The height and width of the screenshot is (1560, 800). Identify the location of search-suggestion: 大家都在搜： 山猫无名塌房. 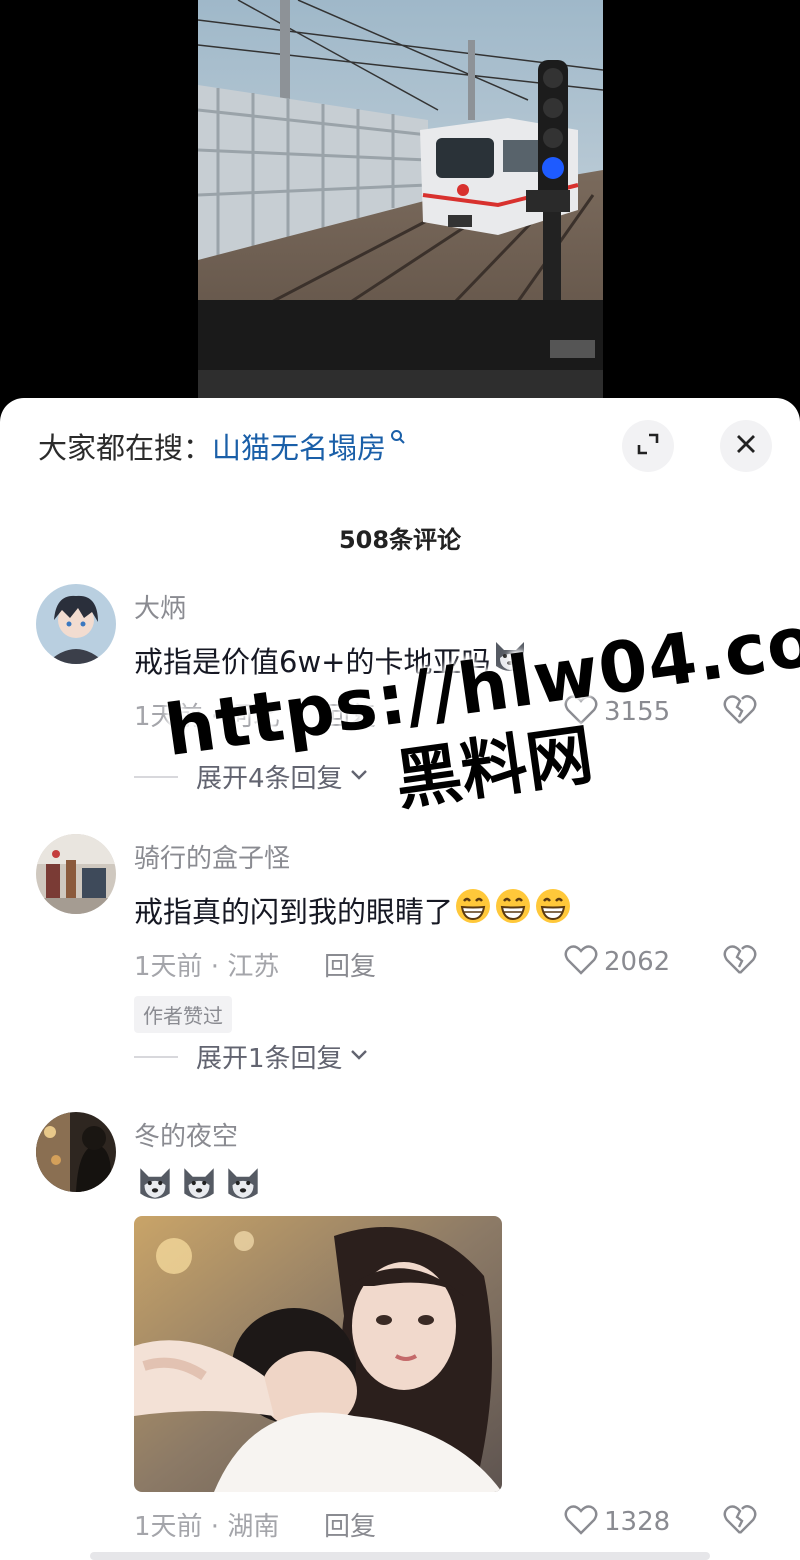
(222, 446).